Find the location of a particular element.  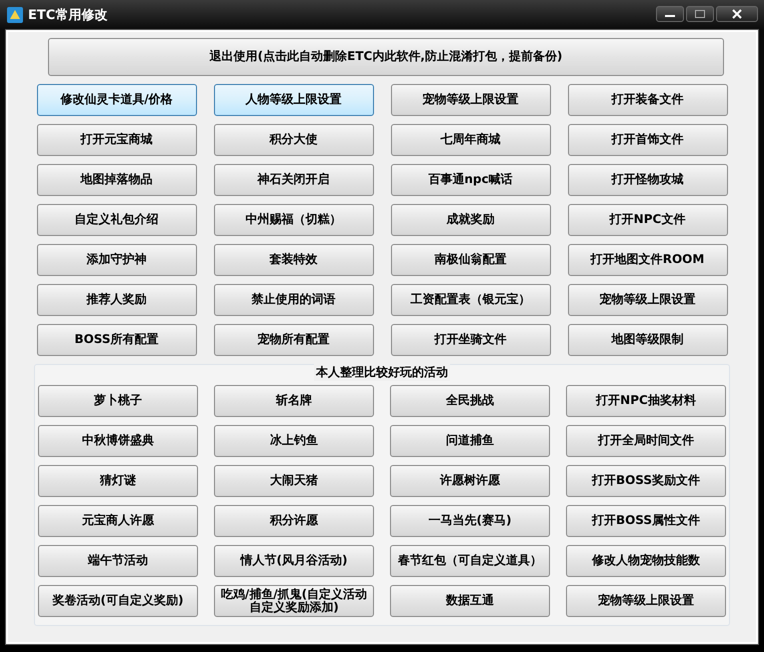

action-button: 地图等级限制 is located at coordinates (648, 340).